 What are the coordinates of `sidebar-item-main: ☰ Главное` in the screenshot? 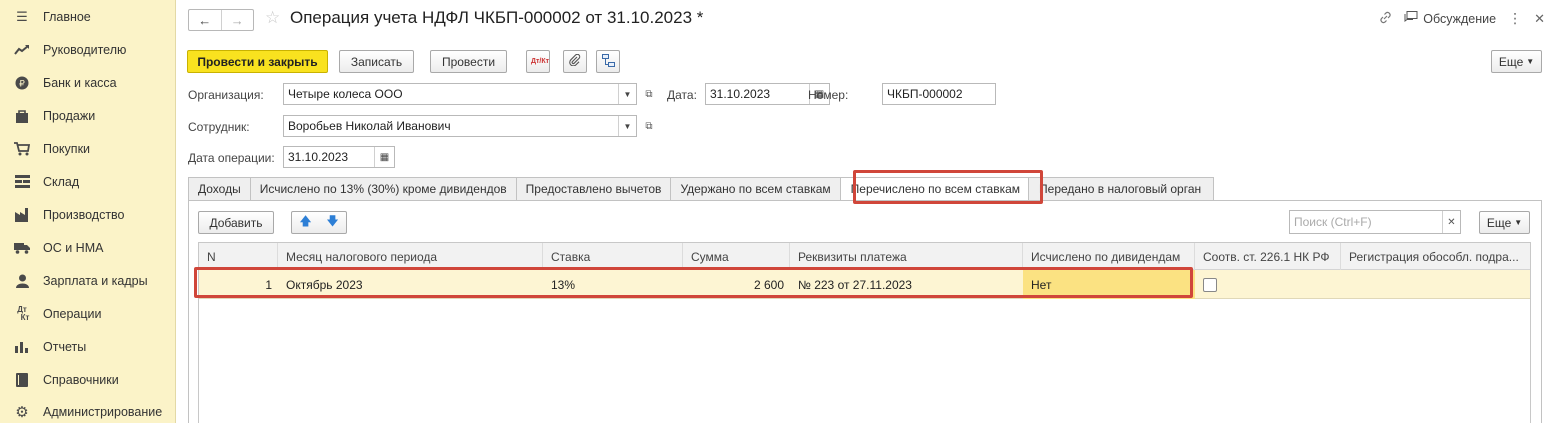 It's located at (88, 16).